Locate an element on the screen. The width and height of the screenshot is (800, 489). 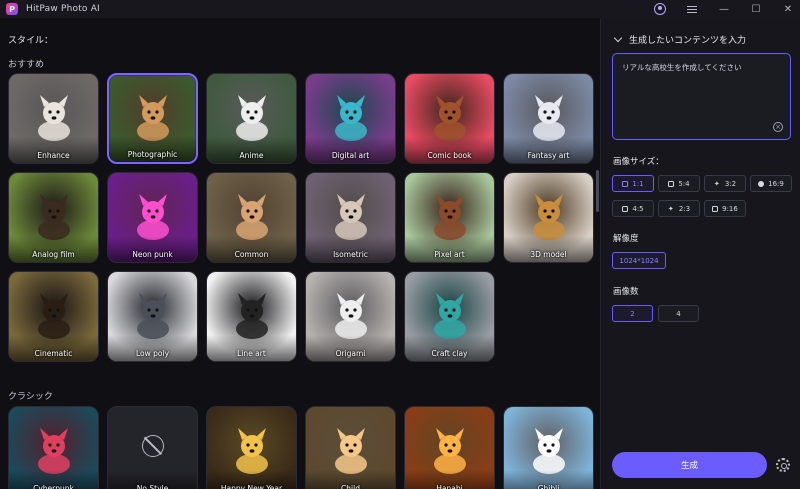
style-card-neon-punk: Neon punk is located at coordinates (152, 217).